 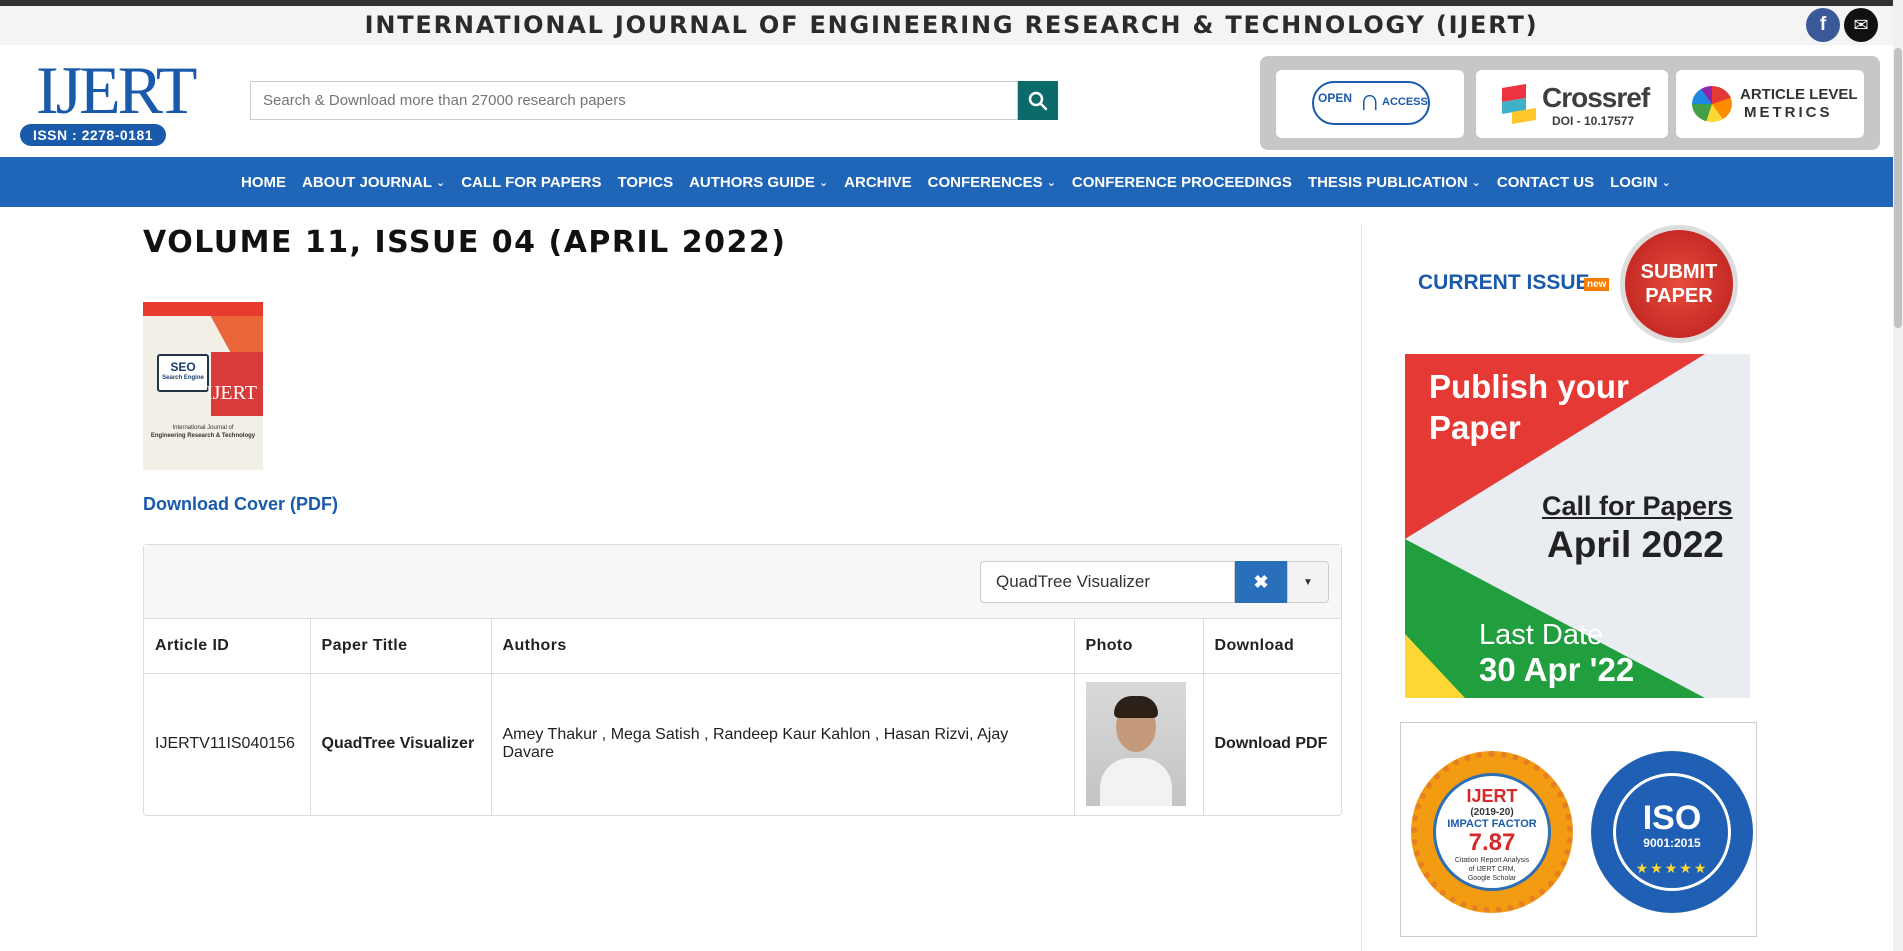 I want to click on email-icon: ✉, so click(x=1861, y=25).